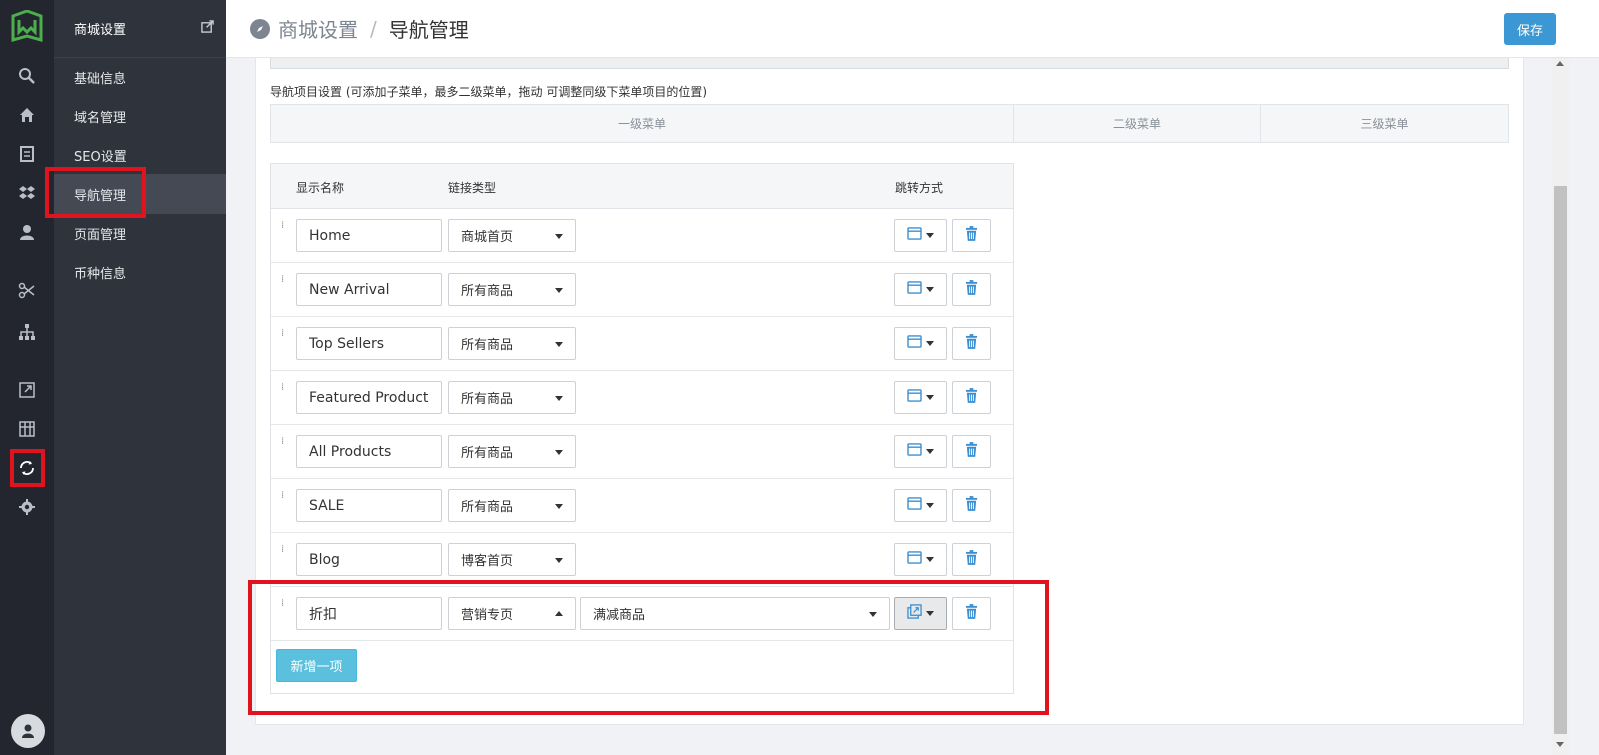 The image size is (1599, 755). Describe the element at coordinates (27, 390) in the screenshot. I see `external-icon` at that location.